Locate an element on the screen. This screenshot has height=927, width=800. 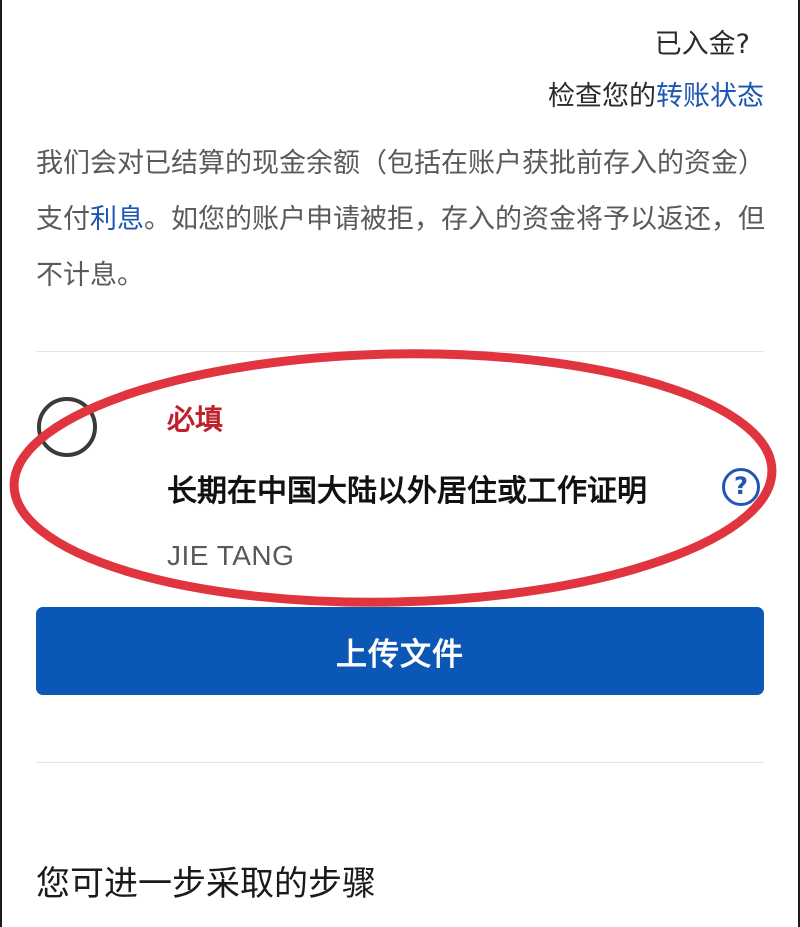
deposit-question: 已入金? is located at coordinates (702, 44).